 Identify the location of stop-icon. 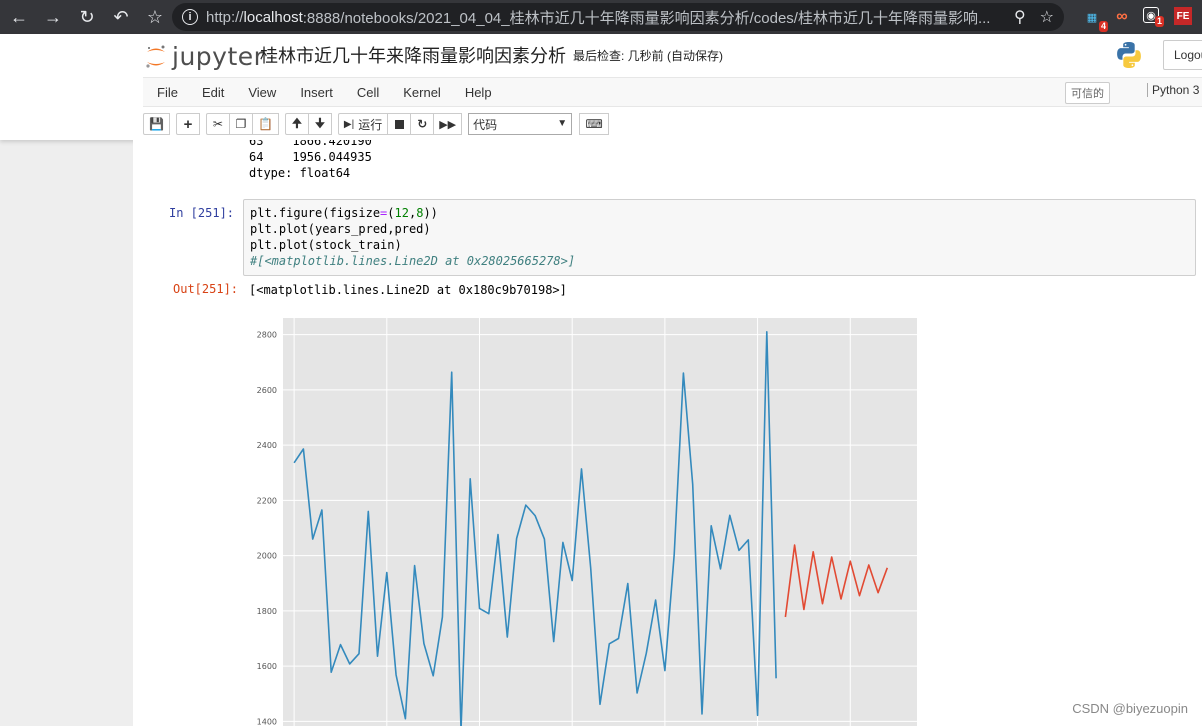
(399, 124).